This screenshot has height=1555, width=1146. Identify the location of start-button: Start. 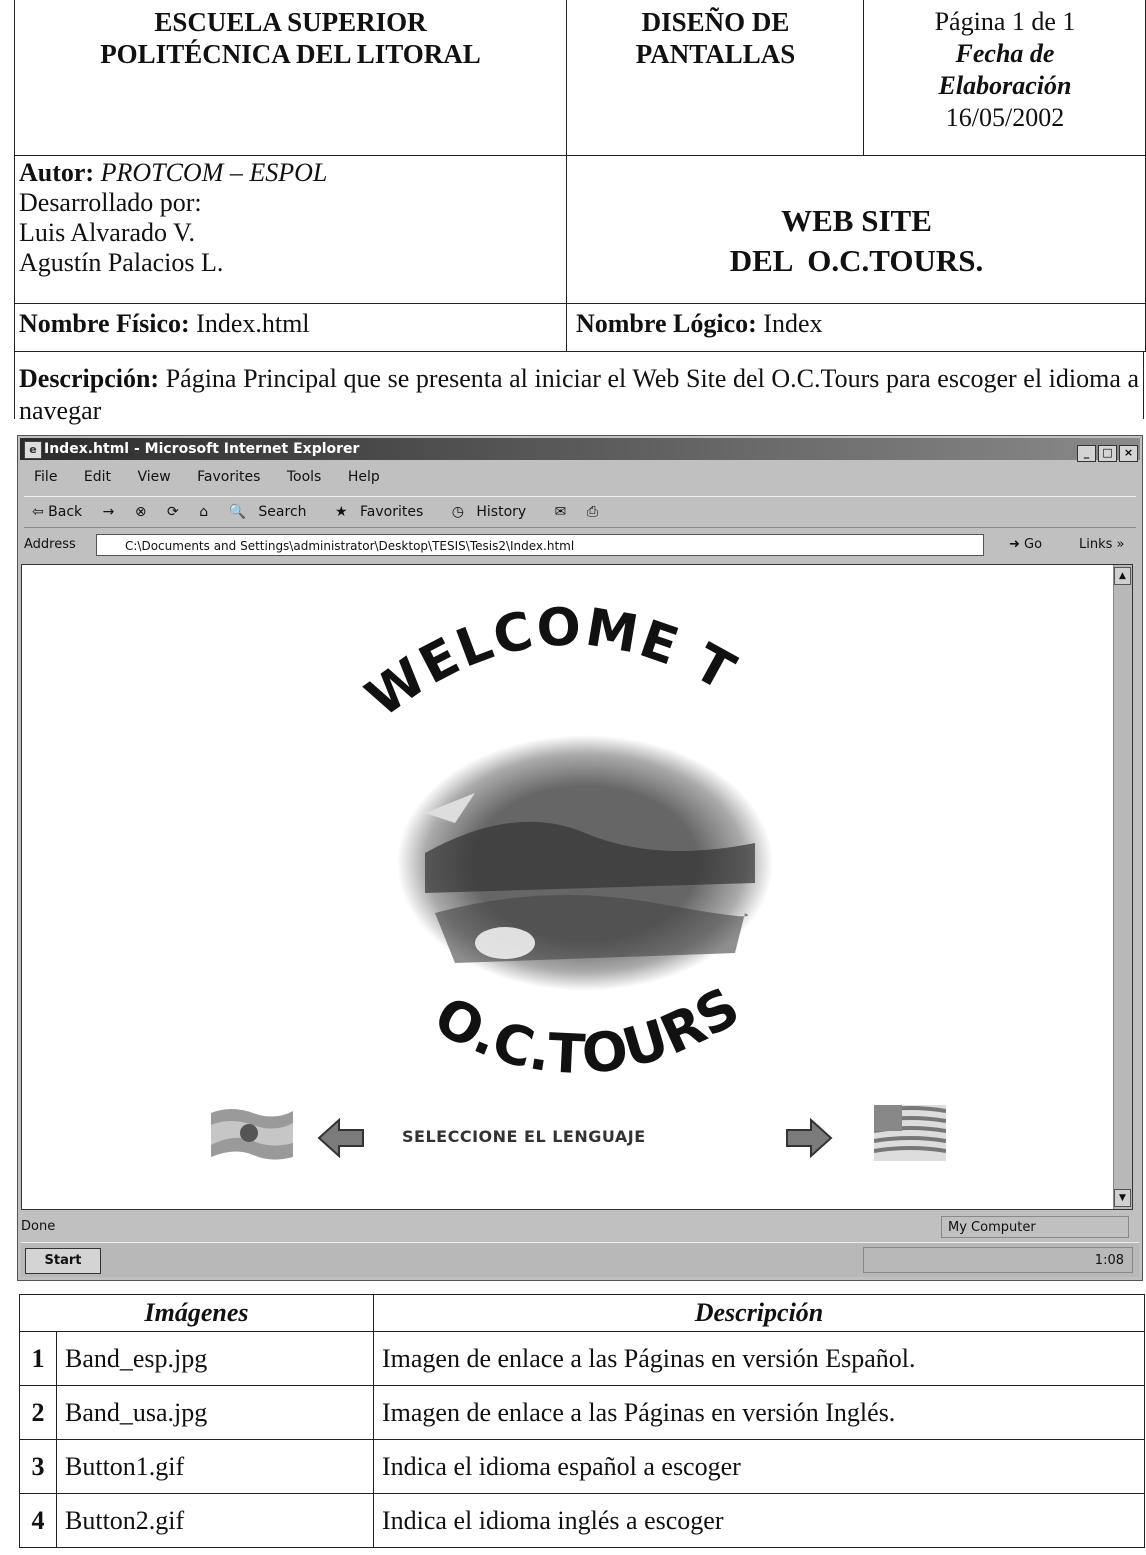
(63, 1261).